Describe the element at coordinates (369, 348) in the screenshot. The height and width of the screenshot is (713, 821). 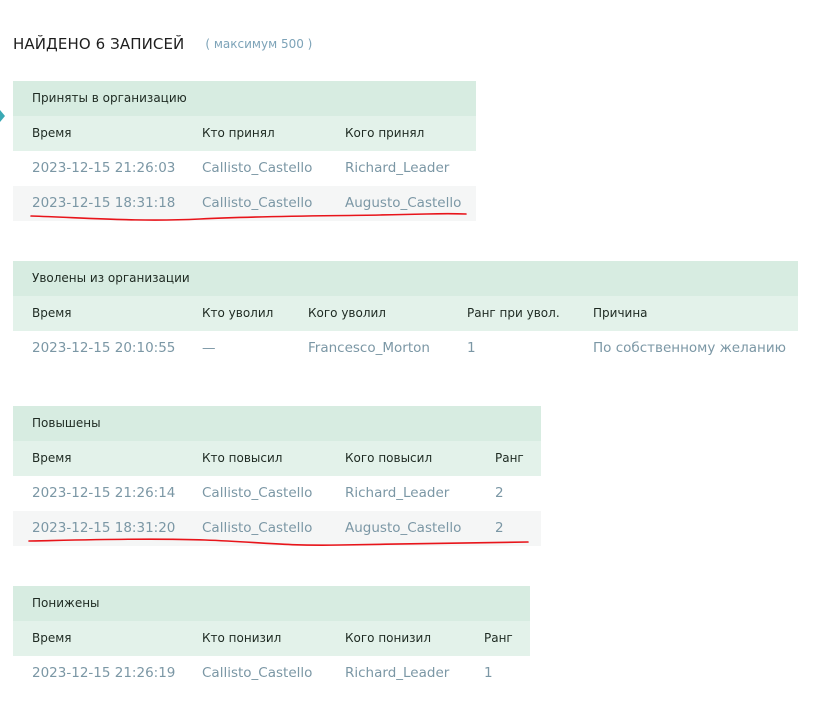
I see `cell-whom: Francesco_Morton` at that location.